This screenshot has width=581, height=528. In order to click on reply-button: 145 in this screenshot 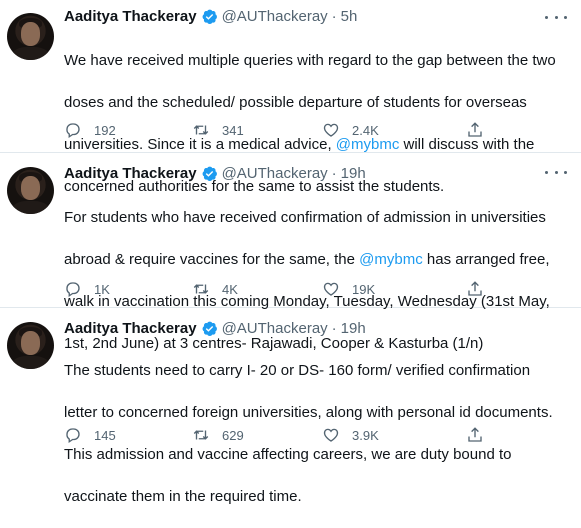, I will do `click(128, 435)`.